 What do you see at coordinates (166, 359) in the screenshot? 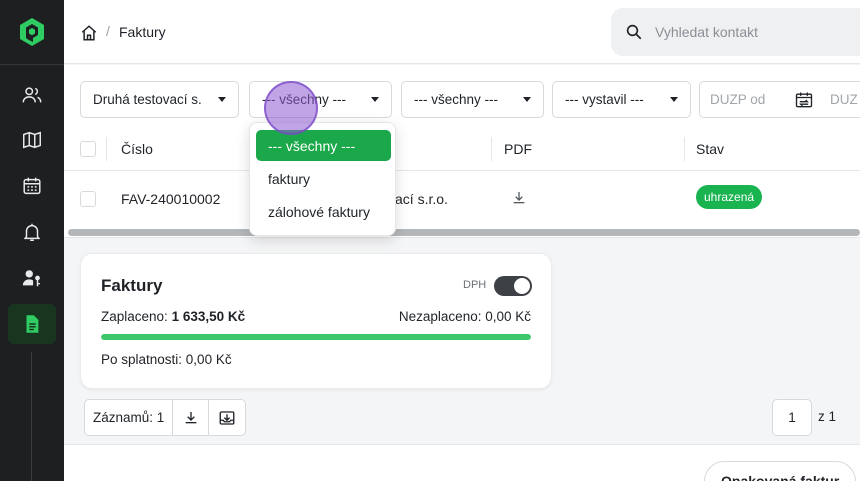
I see `overdue-amount: Po splatnosti: 0,00 Kč` at bounding box center [166, 359].